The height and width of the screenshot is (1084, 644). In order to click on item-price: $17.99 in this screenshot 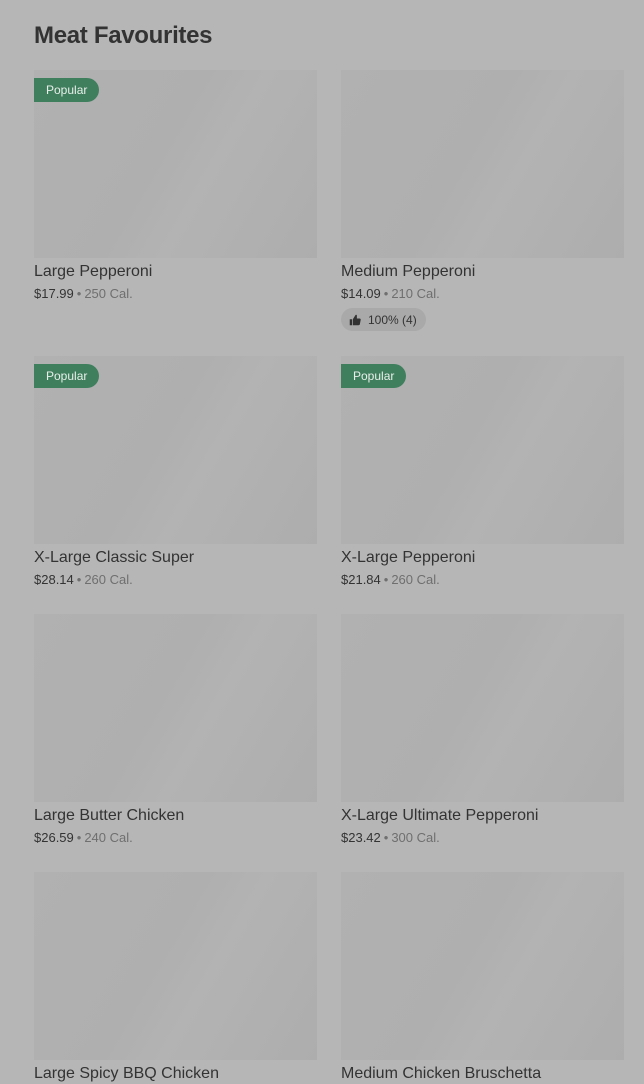, I will do `click(54, 293)`.